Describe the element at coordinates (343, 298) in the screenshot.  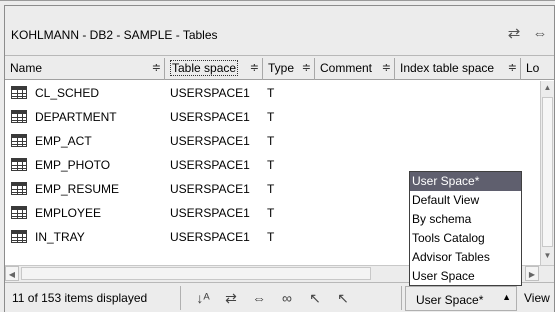
I see `deselect-all-icon: ↖` at that location.